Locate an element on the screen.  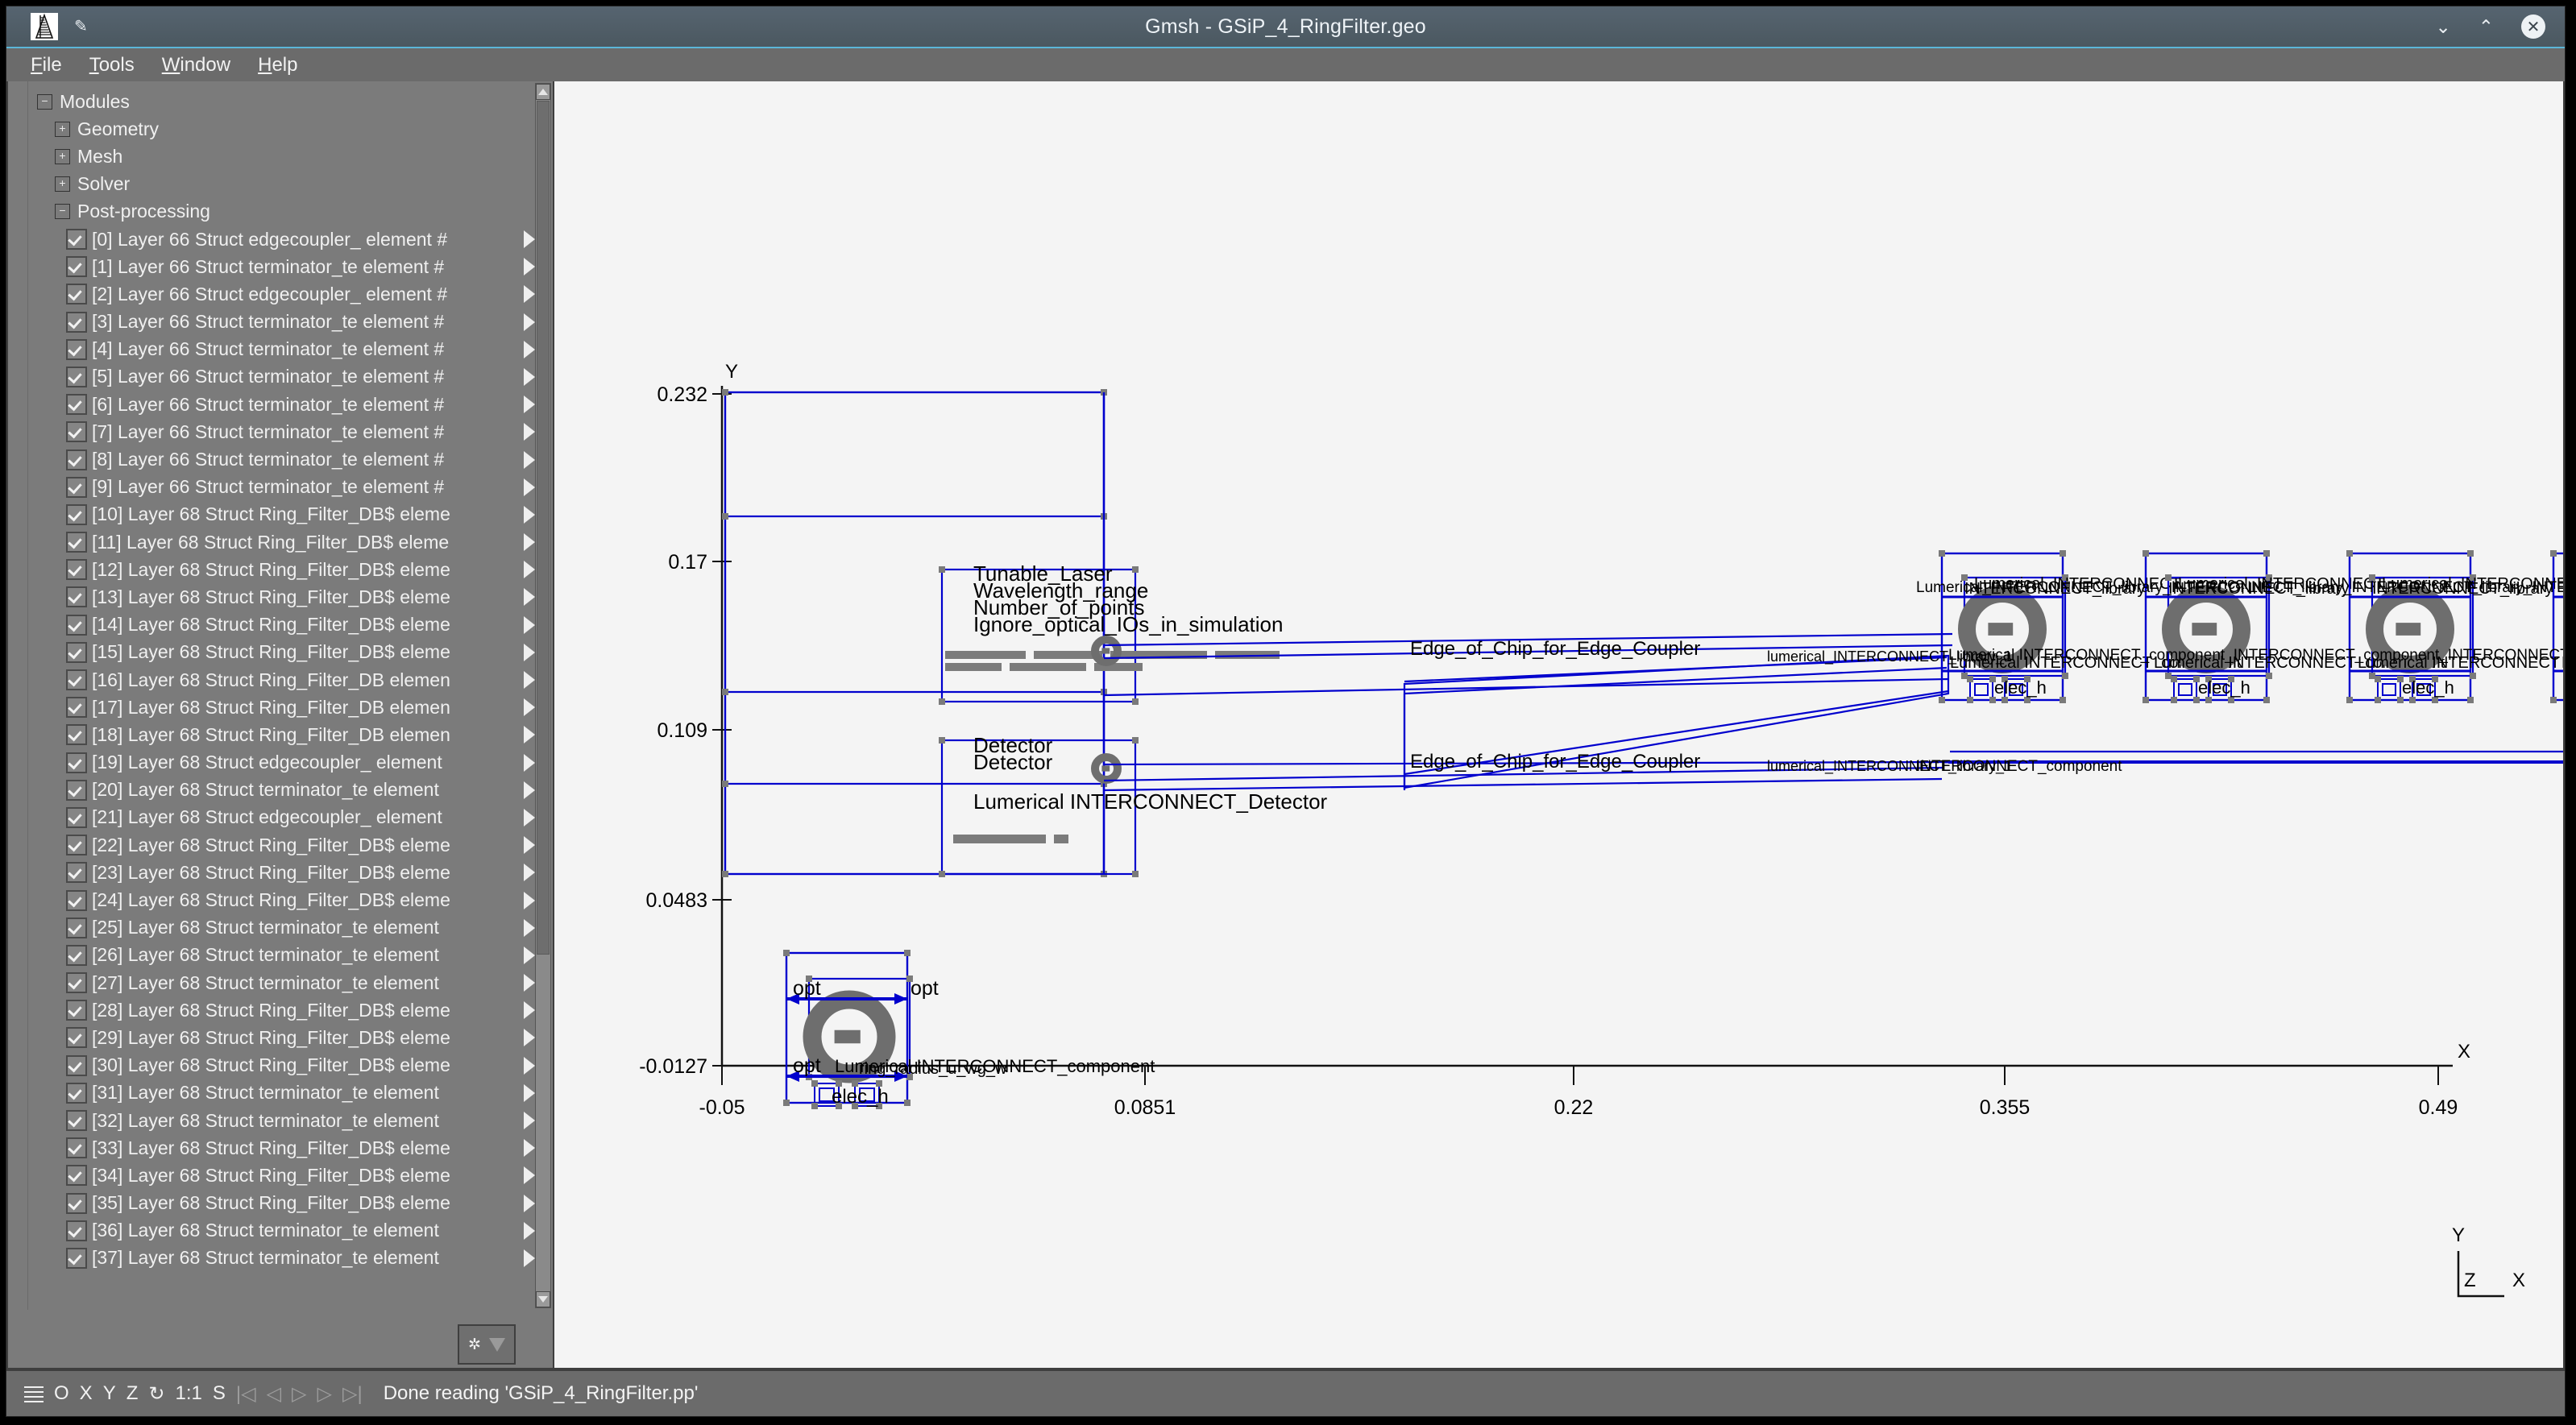
tree-item-solver: + Solver is located at coordinates (271, 184).